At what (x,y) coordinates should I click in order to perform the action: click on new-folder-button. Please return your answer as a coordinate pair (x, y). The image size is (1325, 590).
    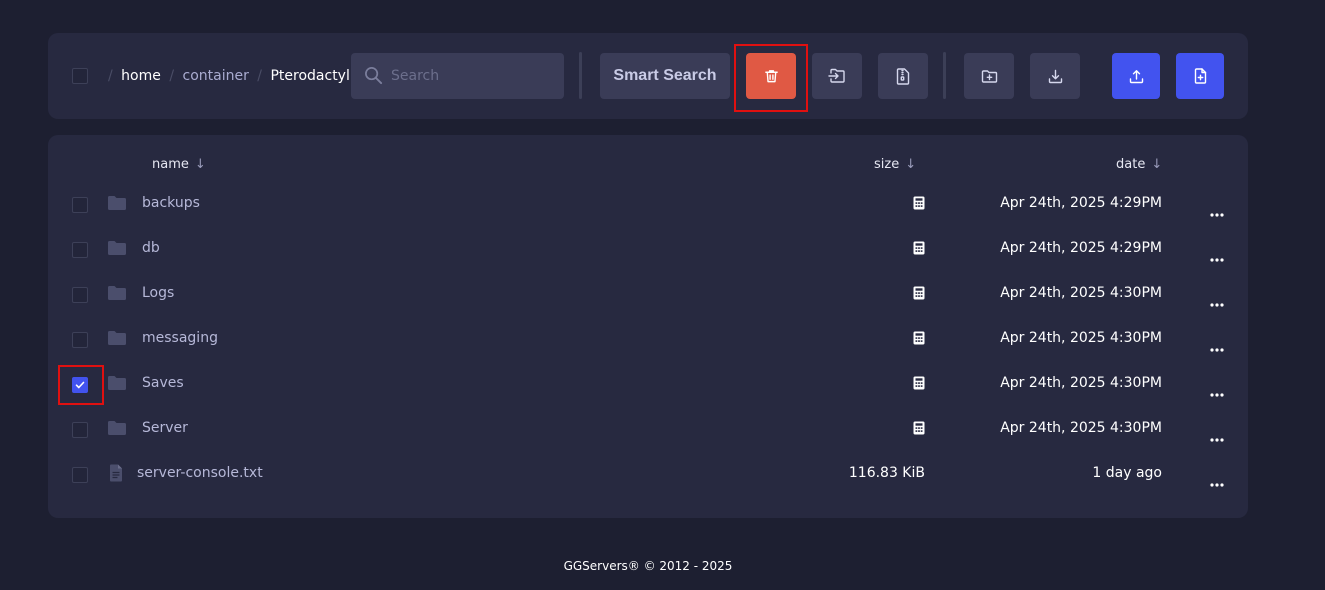
    Looking at the image, I should click on (989, 76).